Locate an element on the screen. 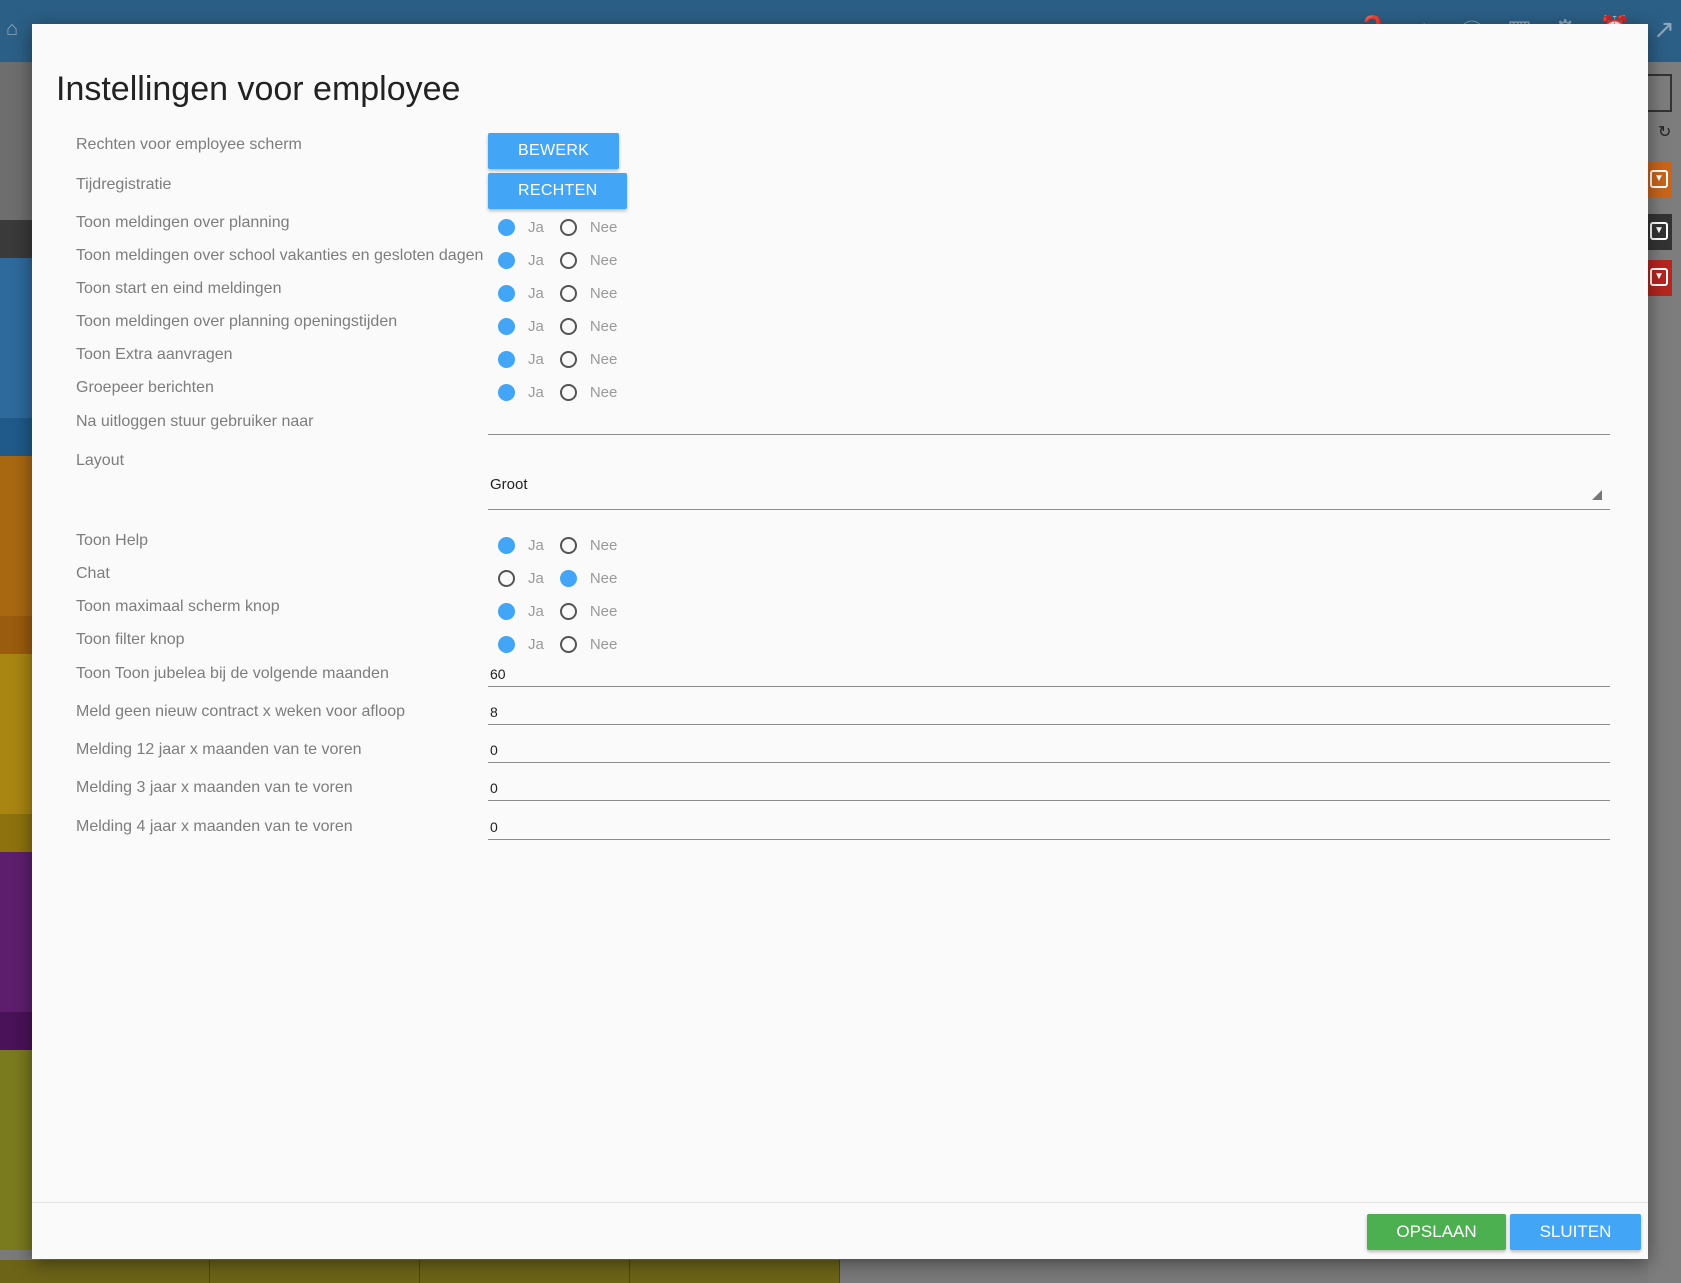 The image size is (1681, 1283). number-setting-label: Melding 3 jaar x maanden van te voren is located at coordinates (214, 787).